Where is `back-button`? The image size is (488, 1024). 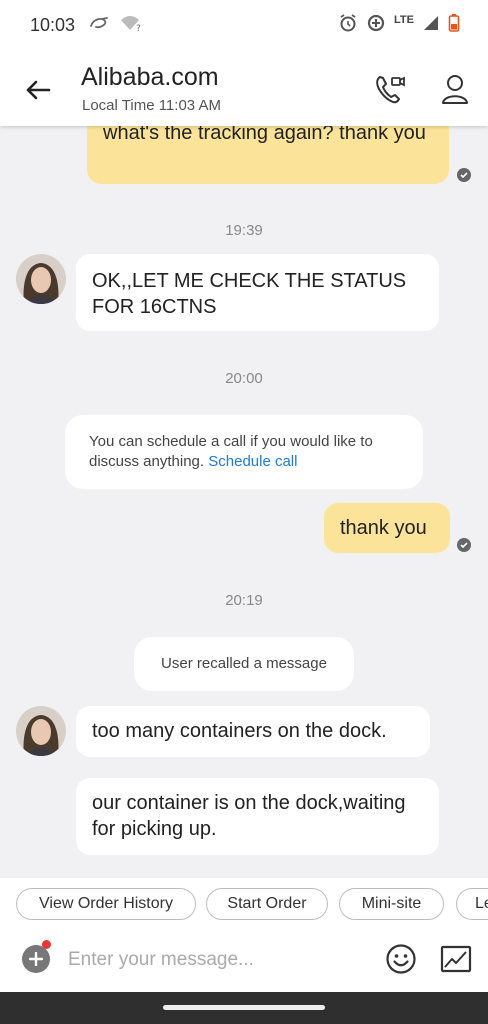
back-button is located at coordinates (38, 90).